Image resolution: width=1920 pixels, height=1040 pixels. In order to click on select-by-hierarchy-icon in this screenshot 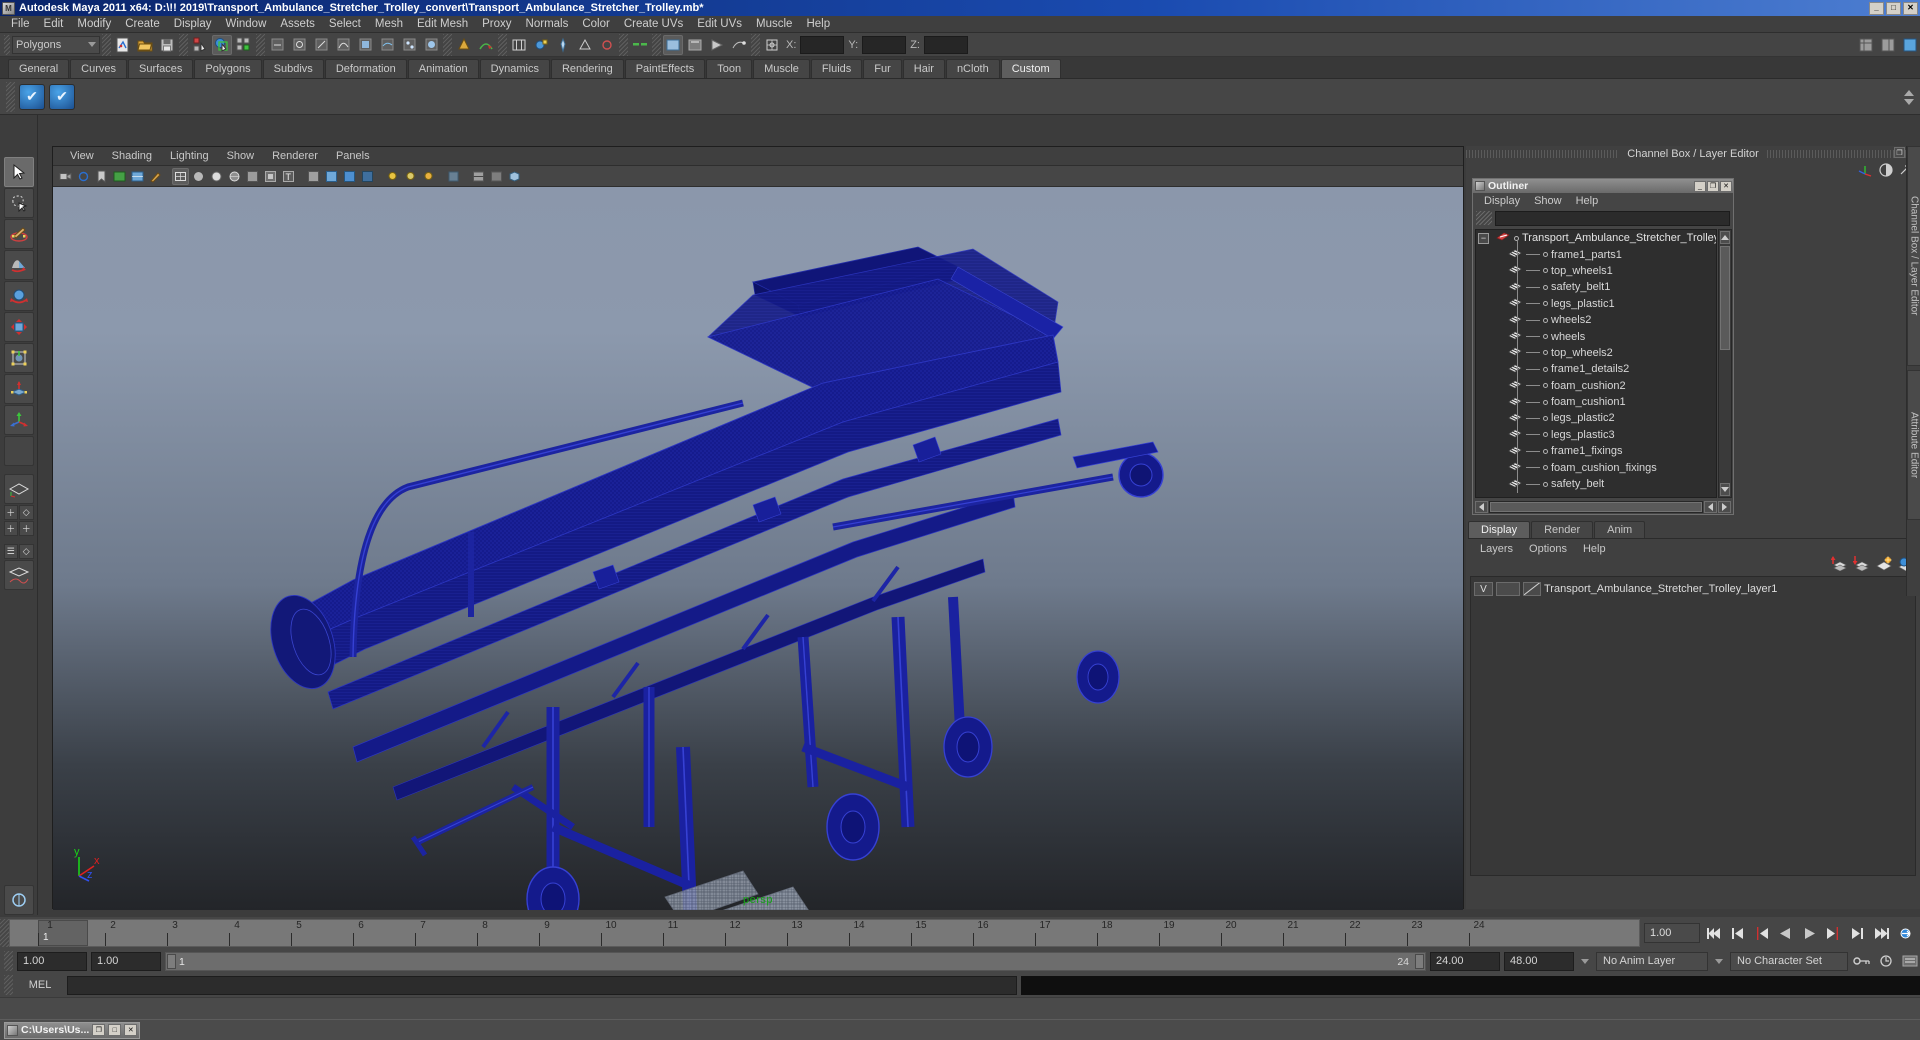, I will do `click(200, 45)`.